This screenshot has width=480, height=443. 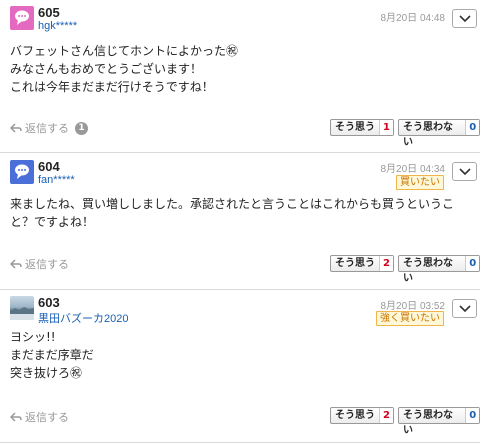 I want to click on reply-button: 返信する 1, so click(x=49, y=128).